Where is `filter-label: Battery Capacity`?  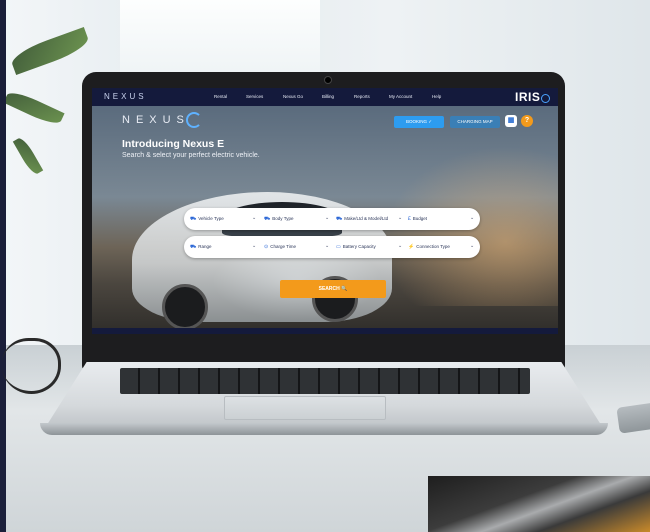 filter-label: Battery Capacity is located at coordinates (359, 246).